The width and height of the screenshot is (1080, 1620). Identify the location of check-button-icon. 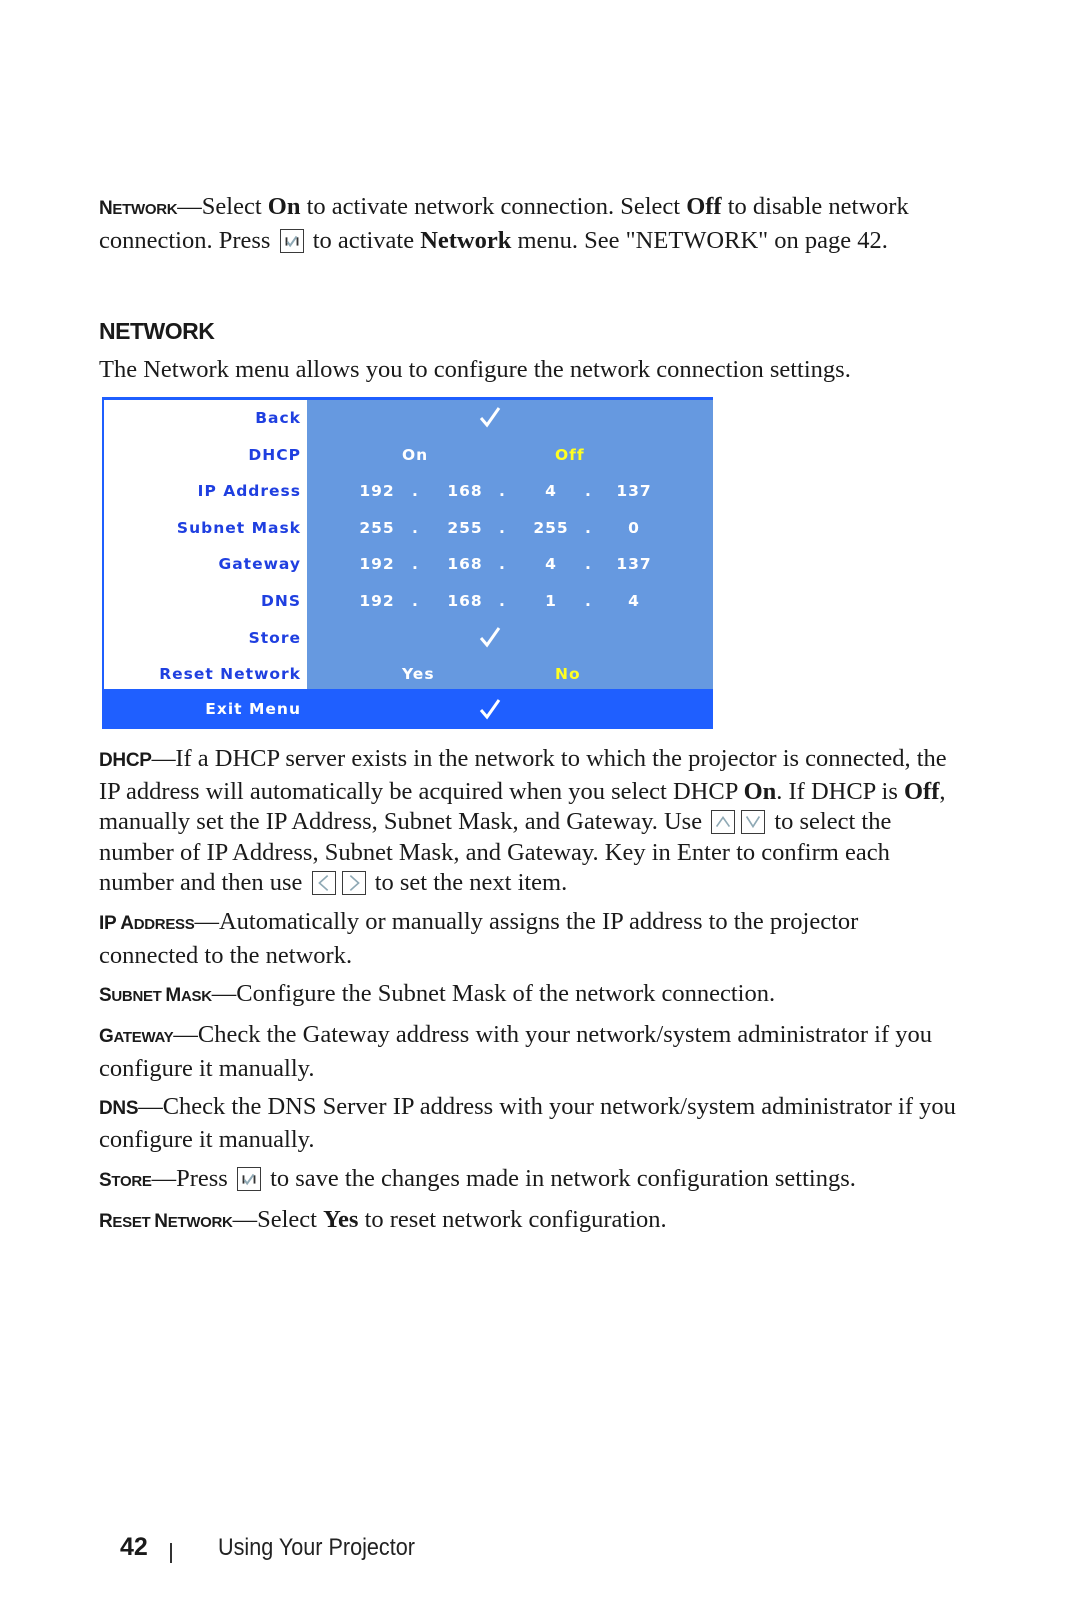
(248, 1179).